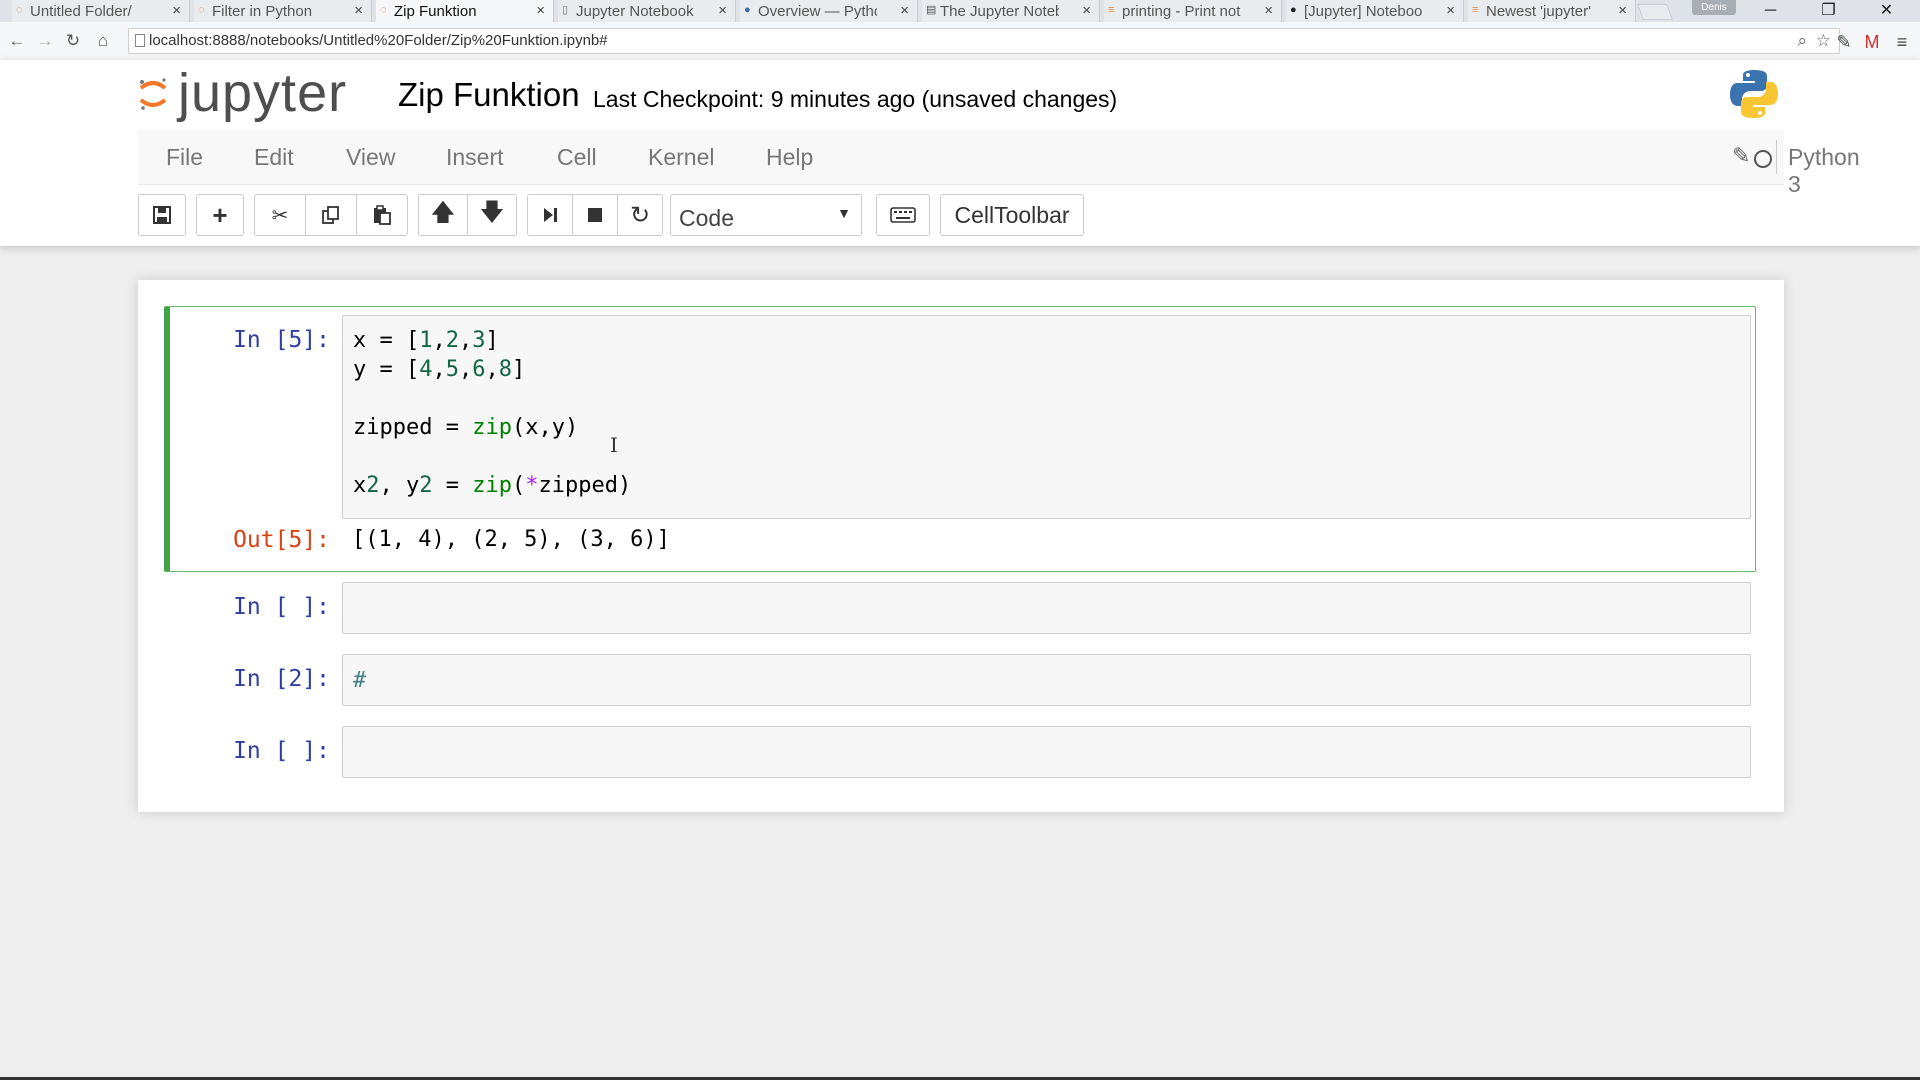  Describe the element at coordinates (1193, 11) in the screenshot. I see `browser-tab: ≡ printing - Print not ×` at that location.